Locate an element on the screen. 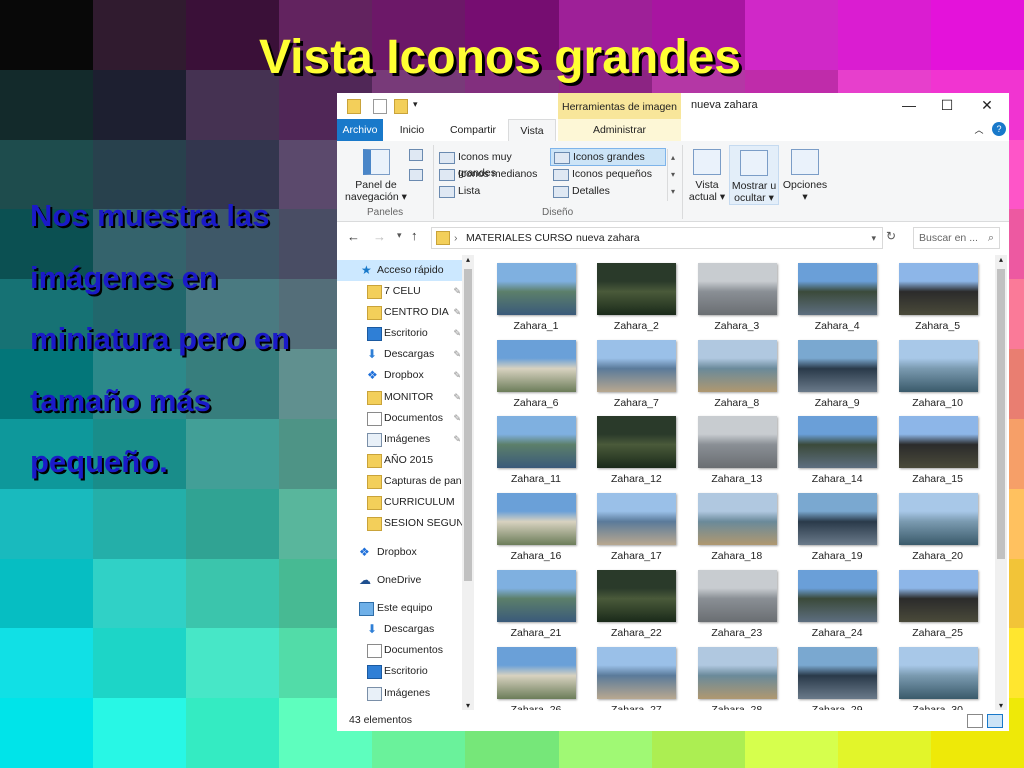  address-dropdown-icon: ▾ is located at coordinates (873, 238).